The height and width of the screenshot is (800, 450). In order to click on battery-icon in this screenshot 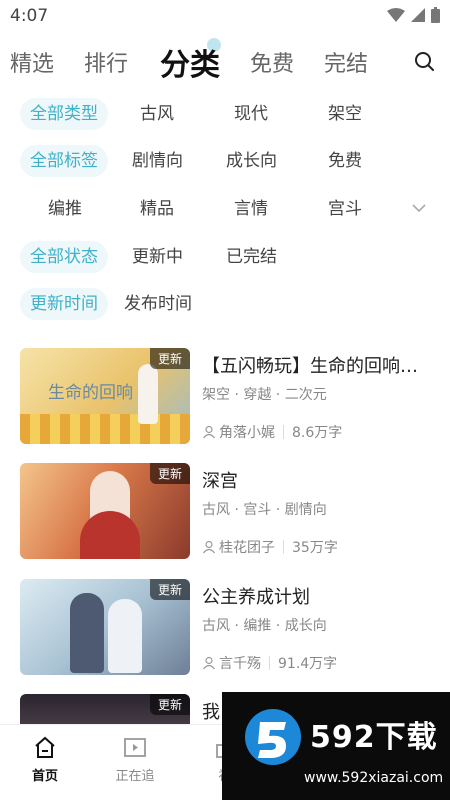, I will do `click(435, 15)`.